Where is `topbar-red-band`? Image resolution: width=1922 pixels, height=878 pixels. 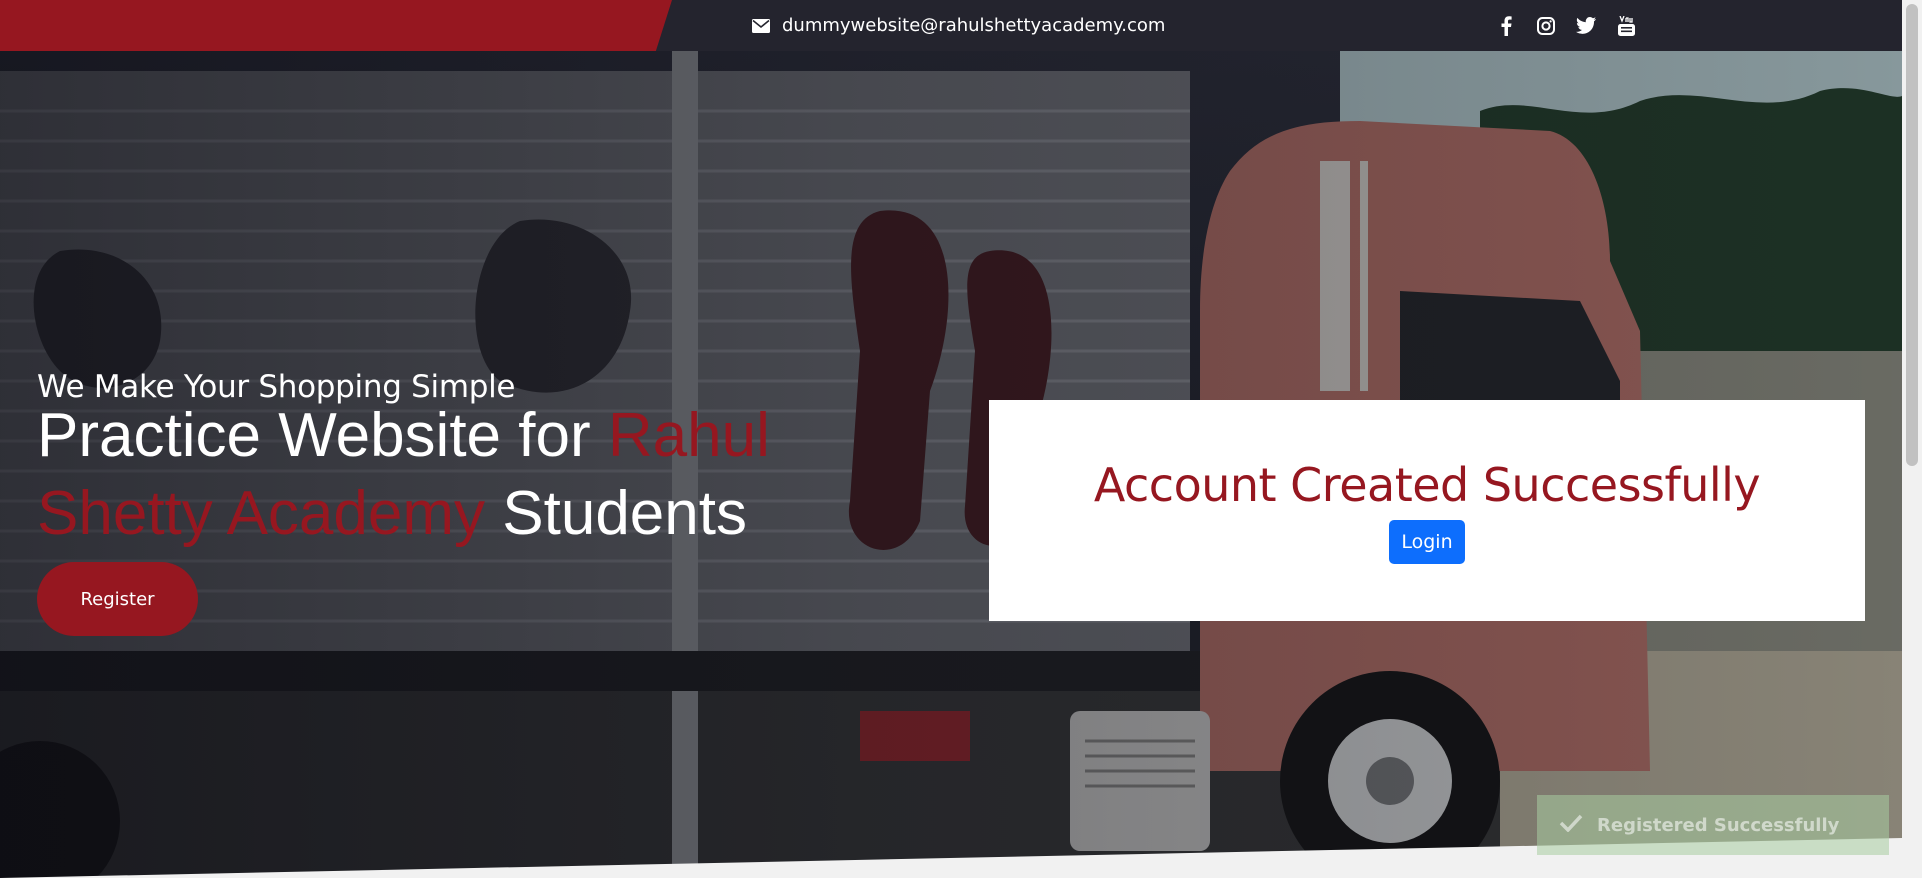 topbar-red-band is located at coordinates (336, 25).